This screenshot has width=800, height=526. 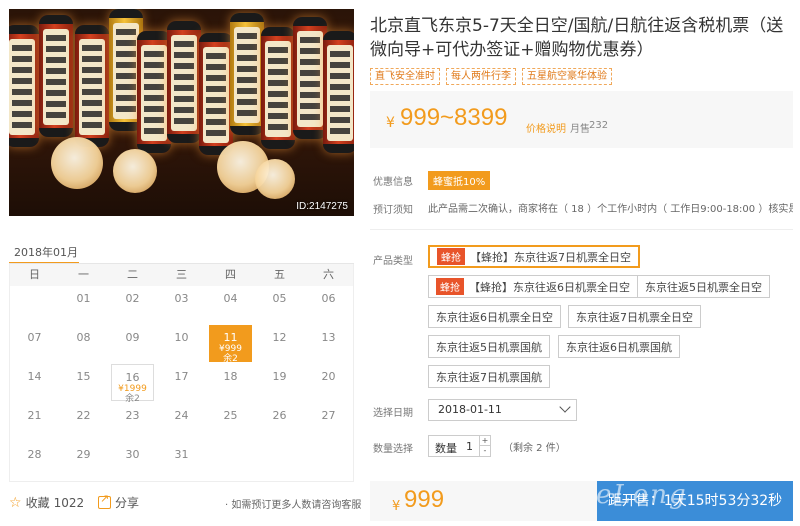 What do you see at coordinates (132, 384) in the screenshot?
I see `calendar-day: 16 ¥1999 余2` at bounding box center [132, 384].